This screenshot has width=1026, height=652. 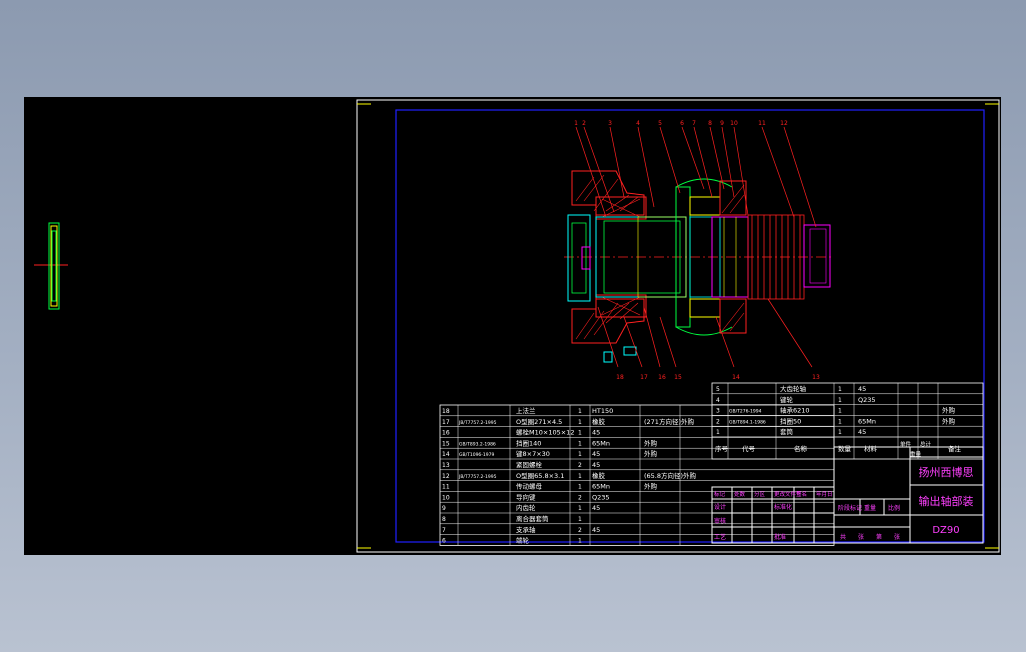 I want to click on callout-number: 17, so click(x=644, y=377).